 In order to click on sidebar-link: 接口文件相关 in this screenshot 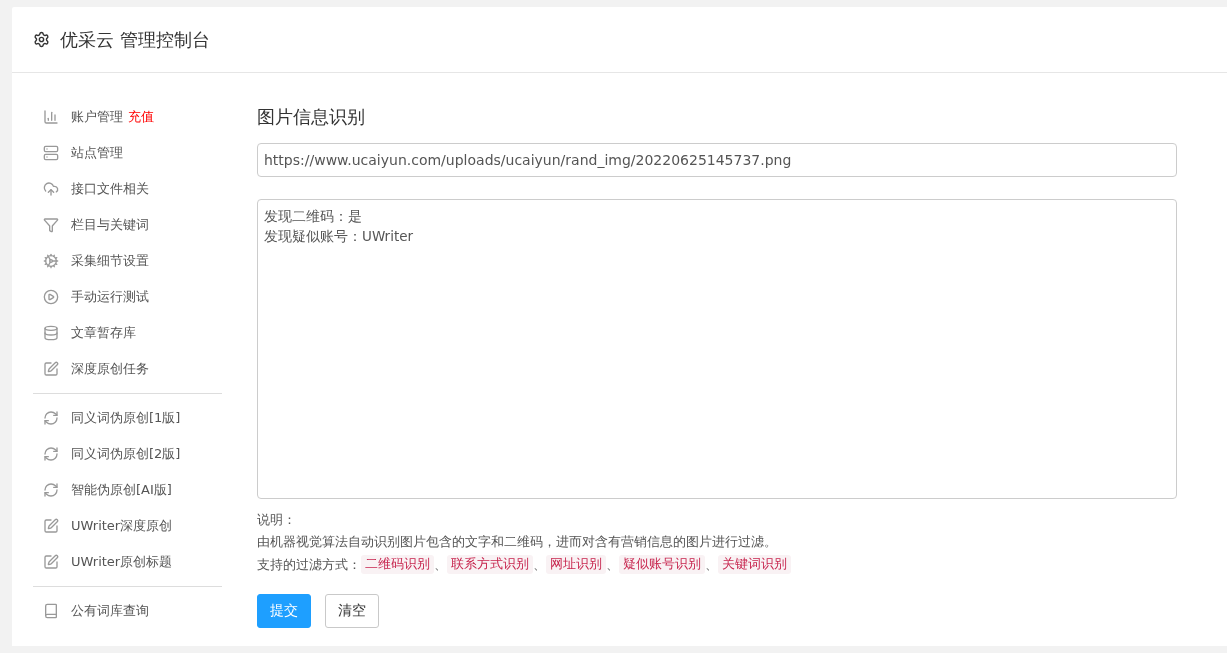, I will do `click(110, 189)`.